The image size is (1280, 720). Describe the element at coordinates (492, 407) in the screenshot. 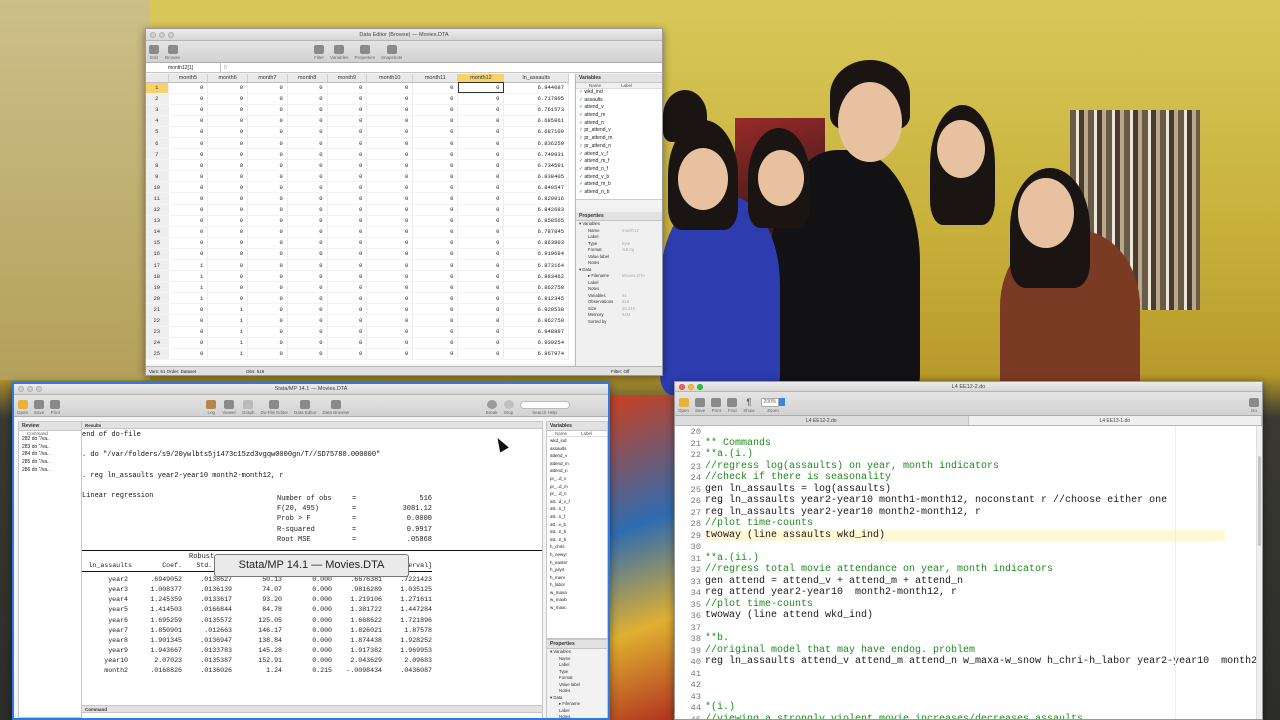

I see `break-button: Break` at that location.